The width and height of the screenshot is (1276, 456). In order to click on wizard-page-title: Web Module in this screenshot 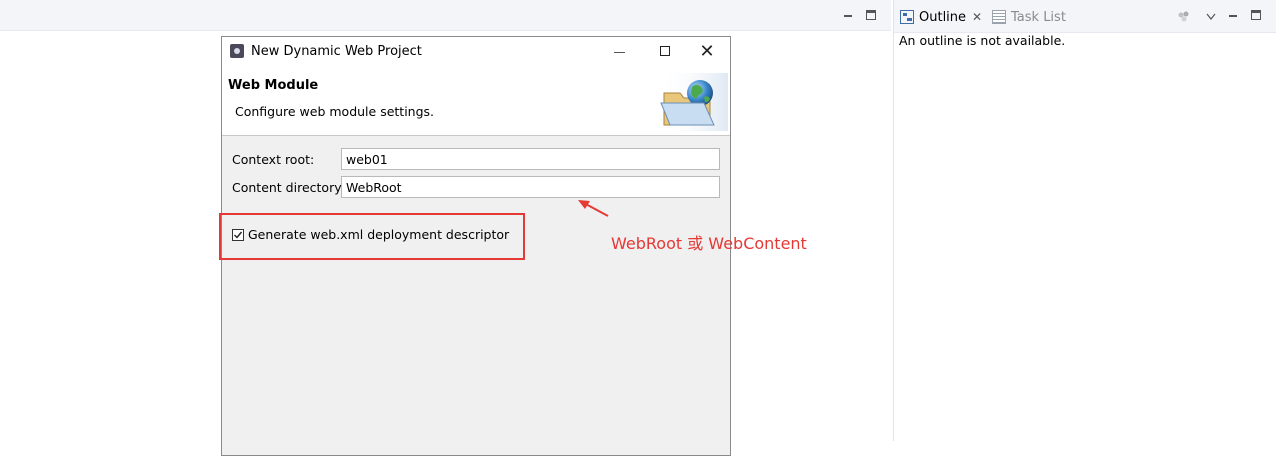, I will do `click(273, 85)`.